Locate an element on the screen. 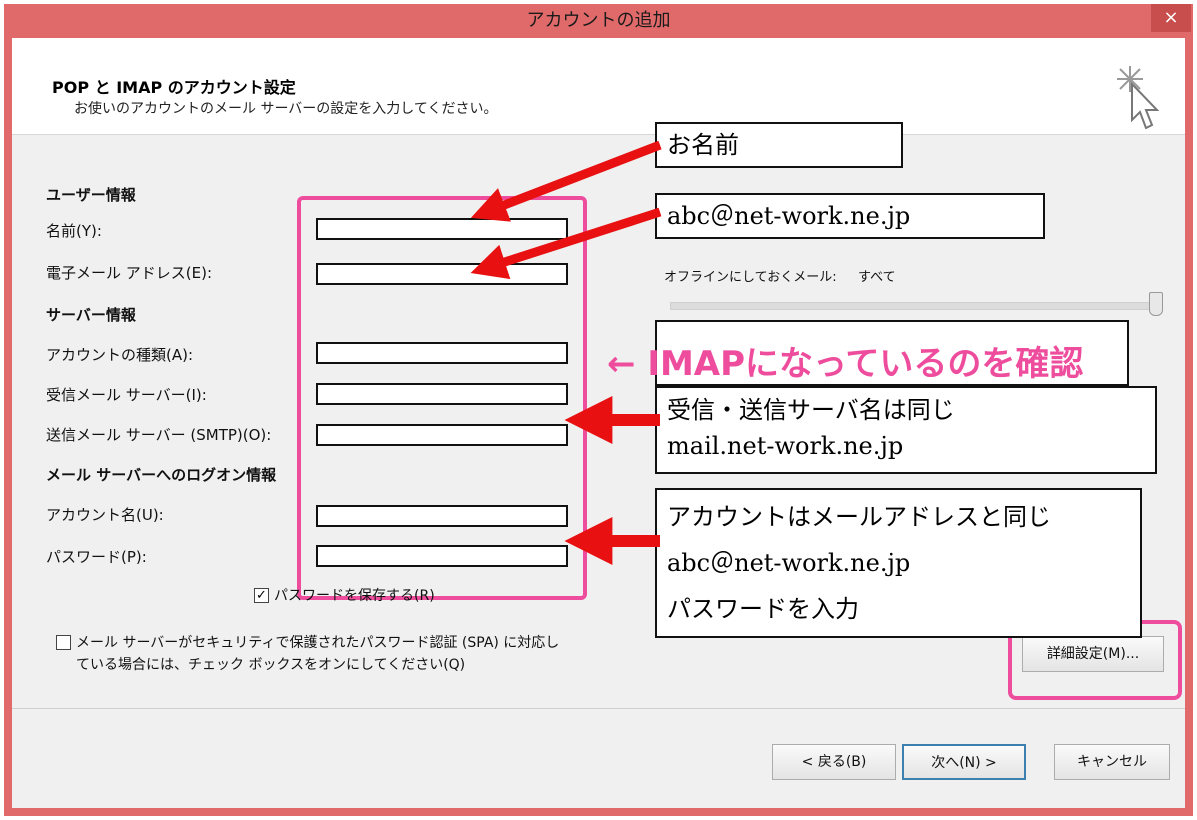 This screenshot has height=820, width=1197. annotation-arrows is located at coordinates (566, 352).